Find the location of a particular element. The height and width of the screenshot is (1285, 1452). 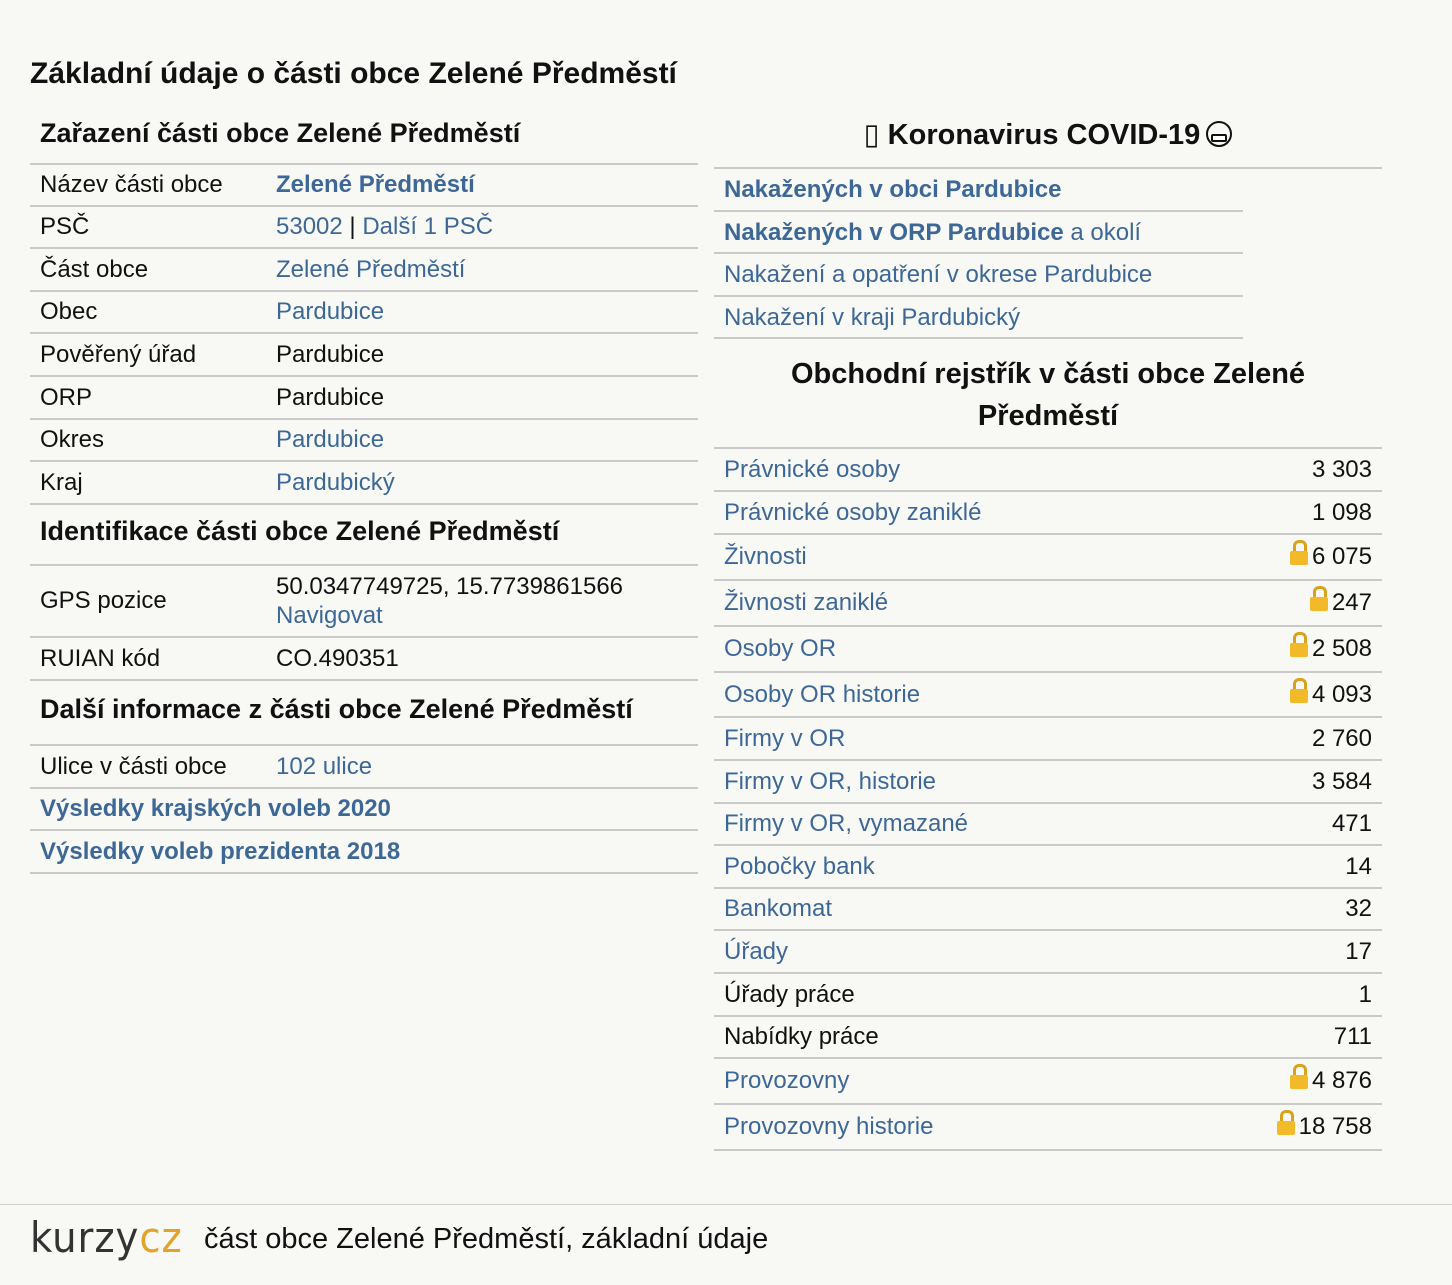

or-row-label: Provozovny historie is located at coordinates (1000, 1127).